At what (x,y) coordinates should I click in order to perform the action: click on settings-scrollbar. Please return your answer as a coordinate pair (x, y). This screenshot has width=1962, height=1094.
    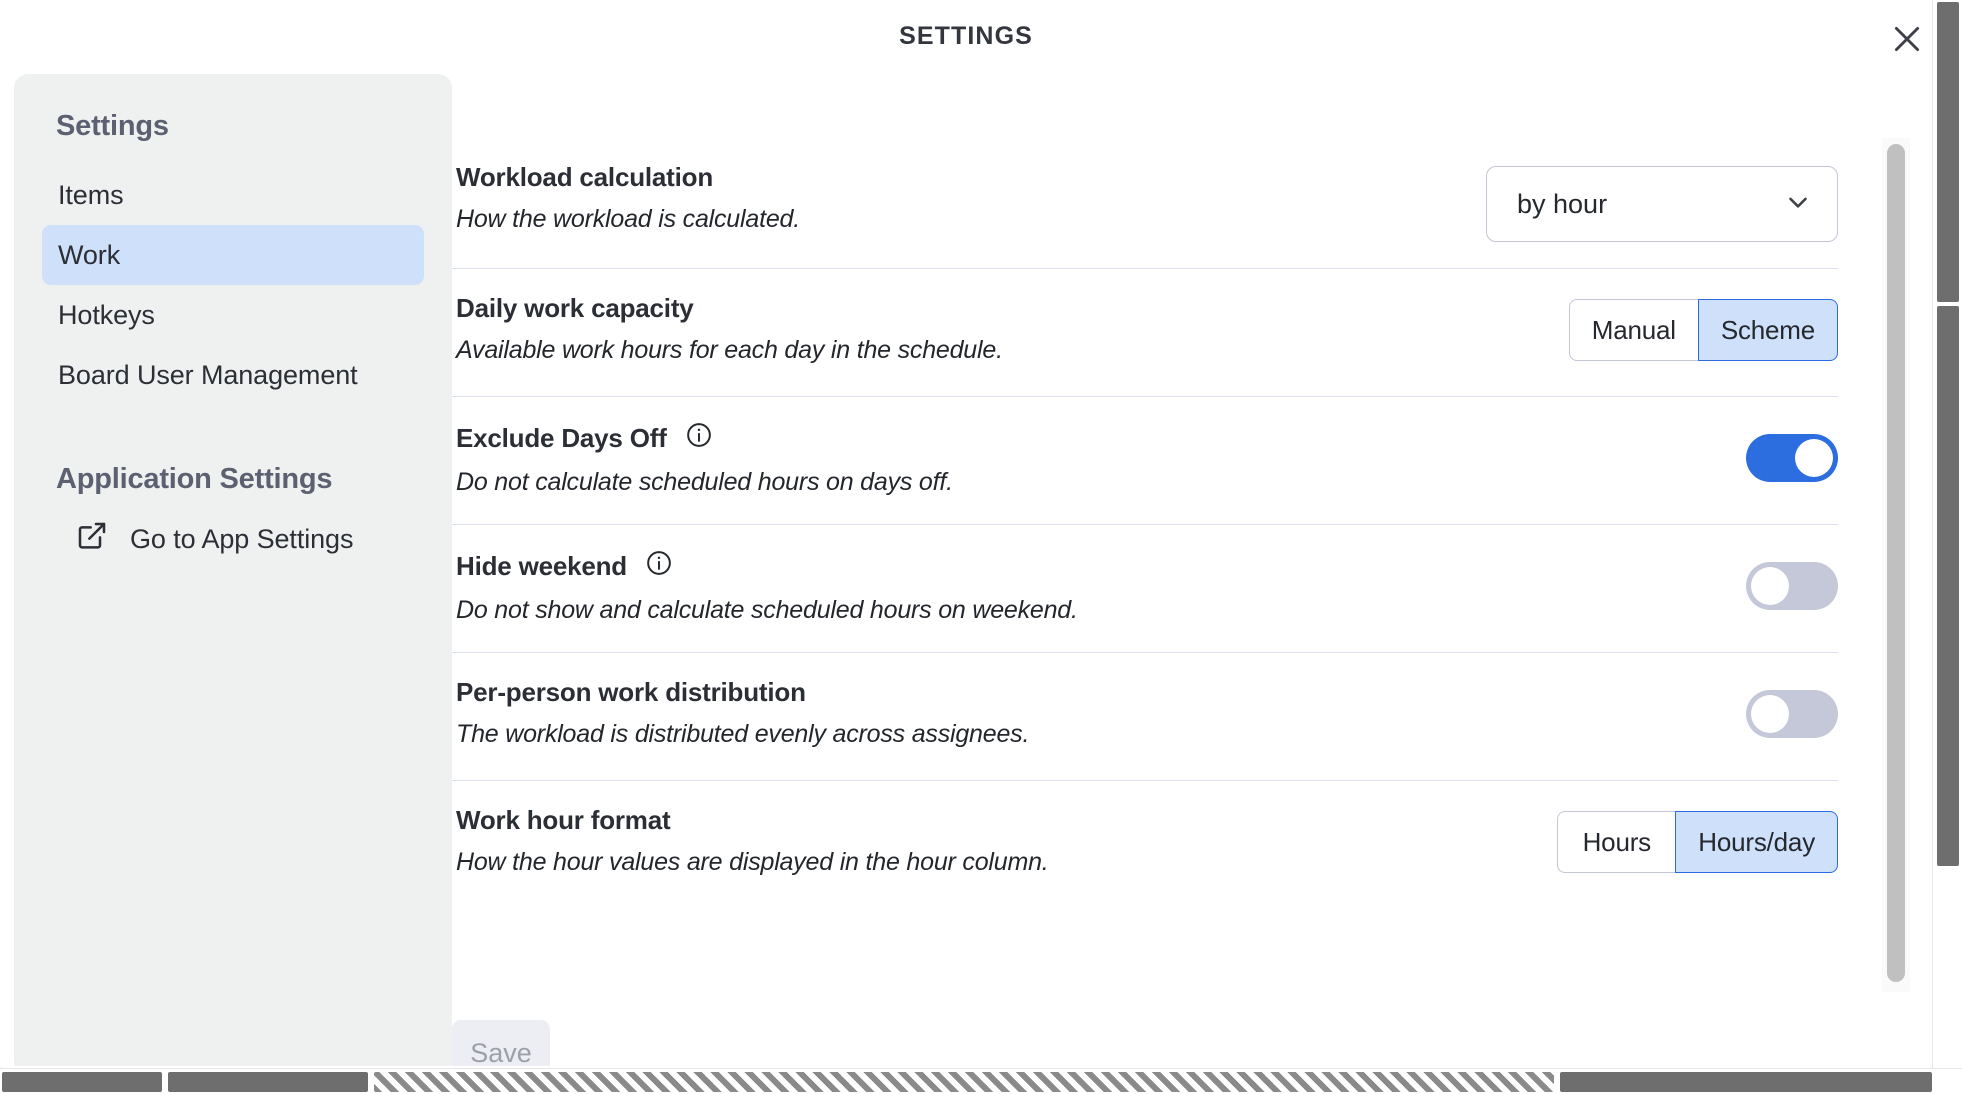
    Looking at the image, I should click on (1896, 565).